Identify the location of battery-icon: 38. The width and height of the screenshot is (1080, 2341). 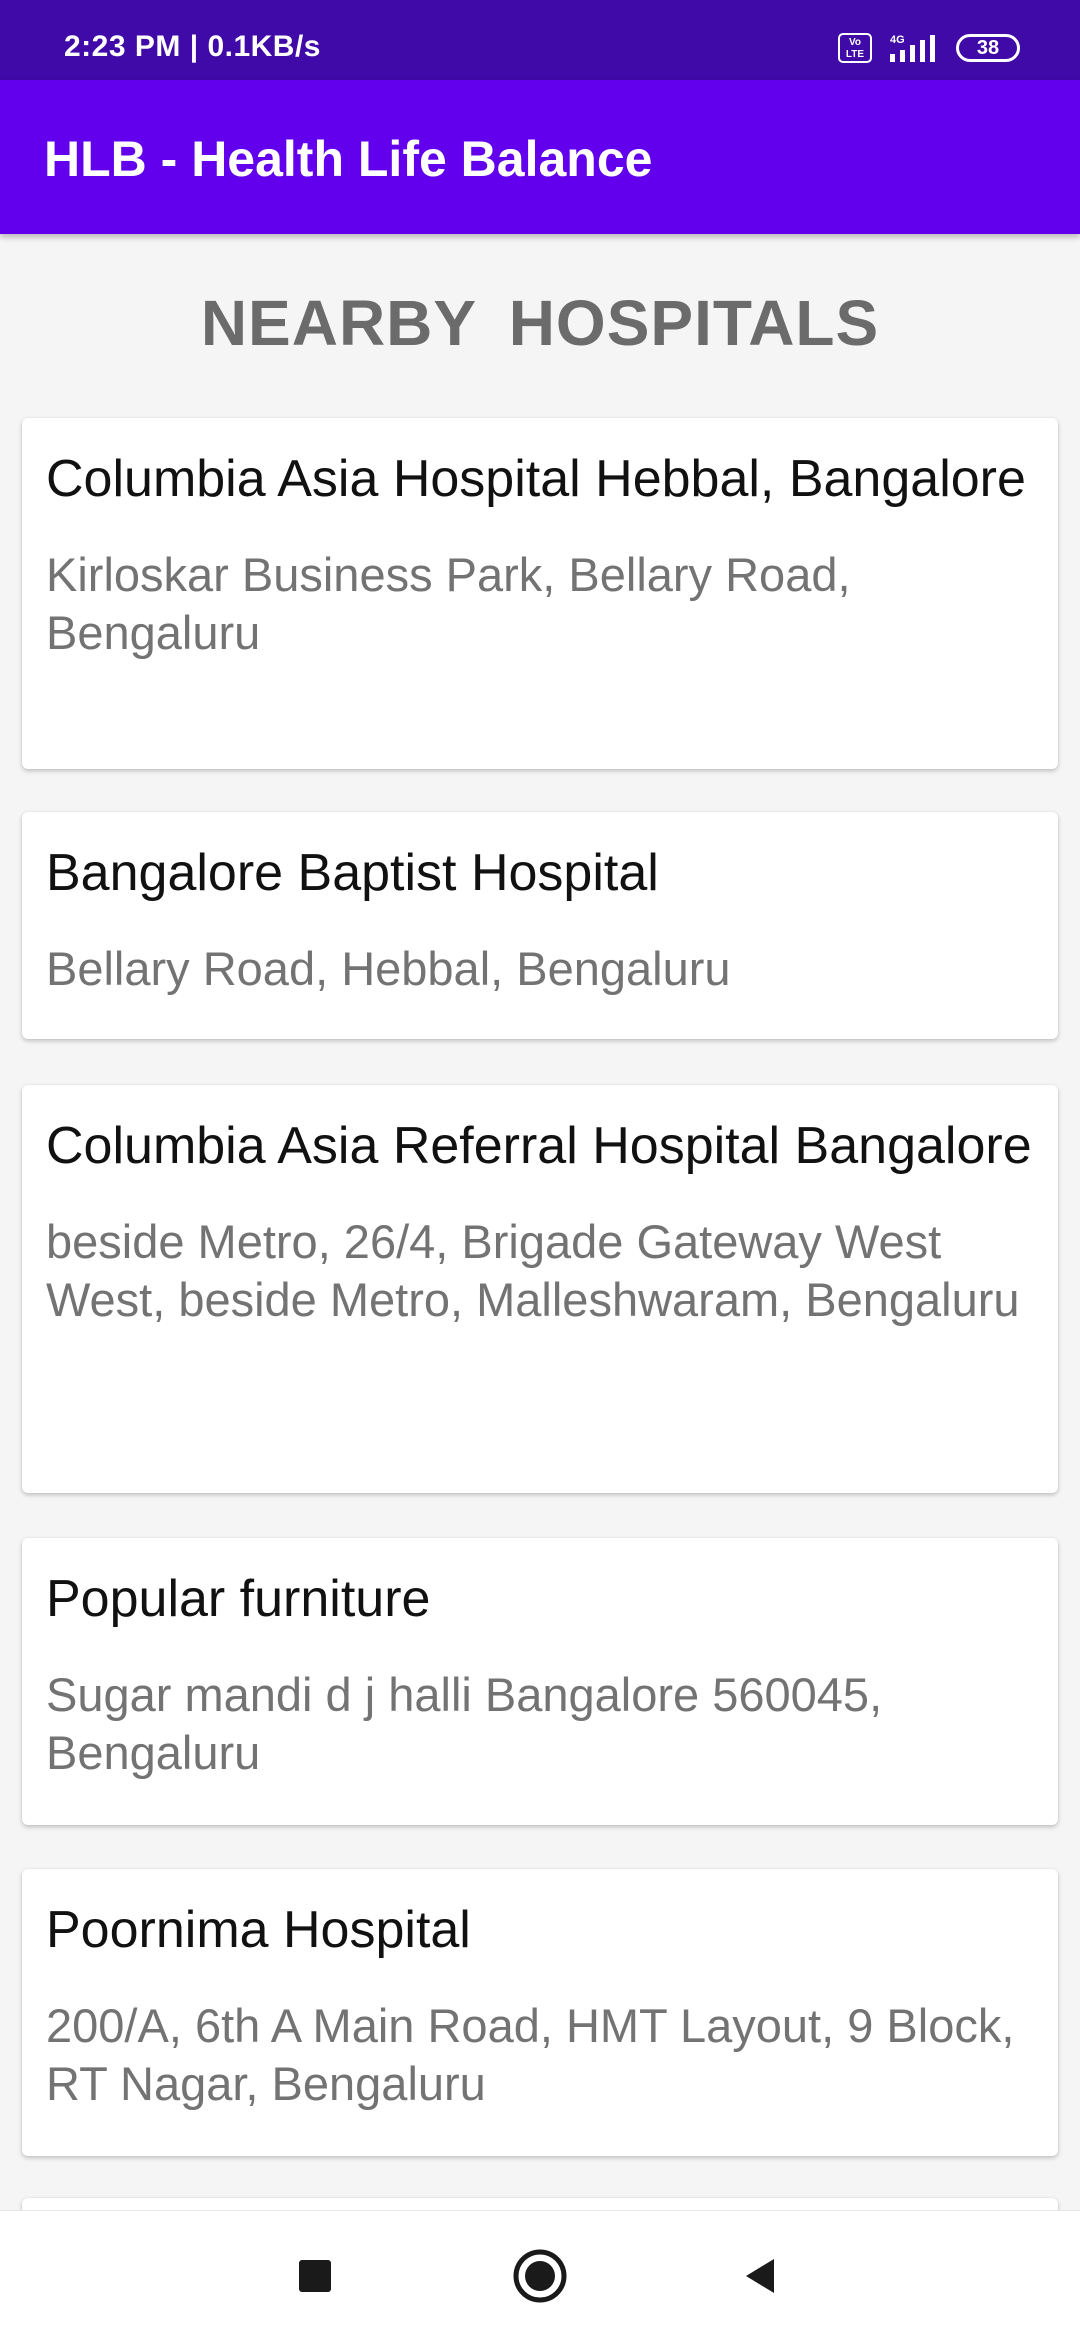
(988, 48).